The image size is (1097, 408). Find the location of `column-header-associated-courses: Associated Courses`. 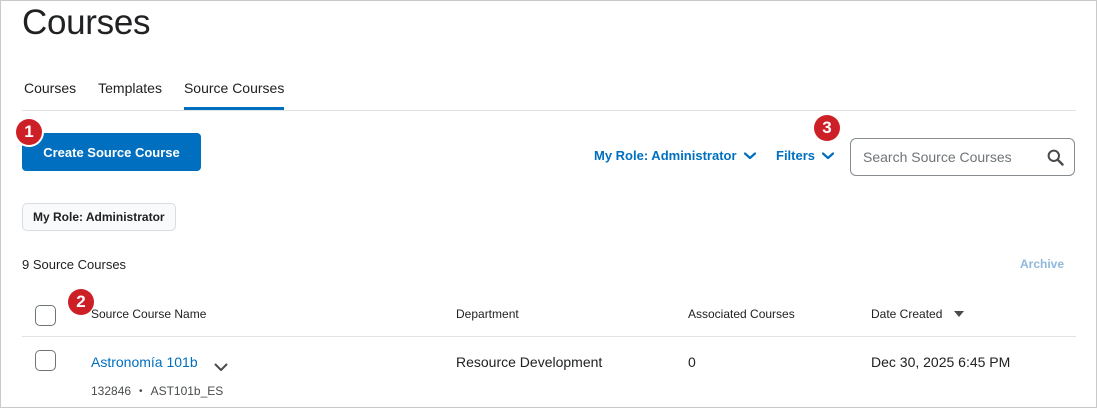

column-header-associated-courses: Associated Courses is located at coordinates (741, 314).